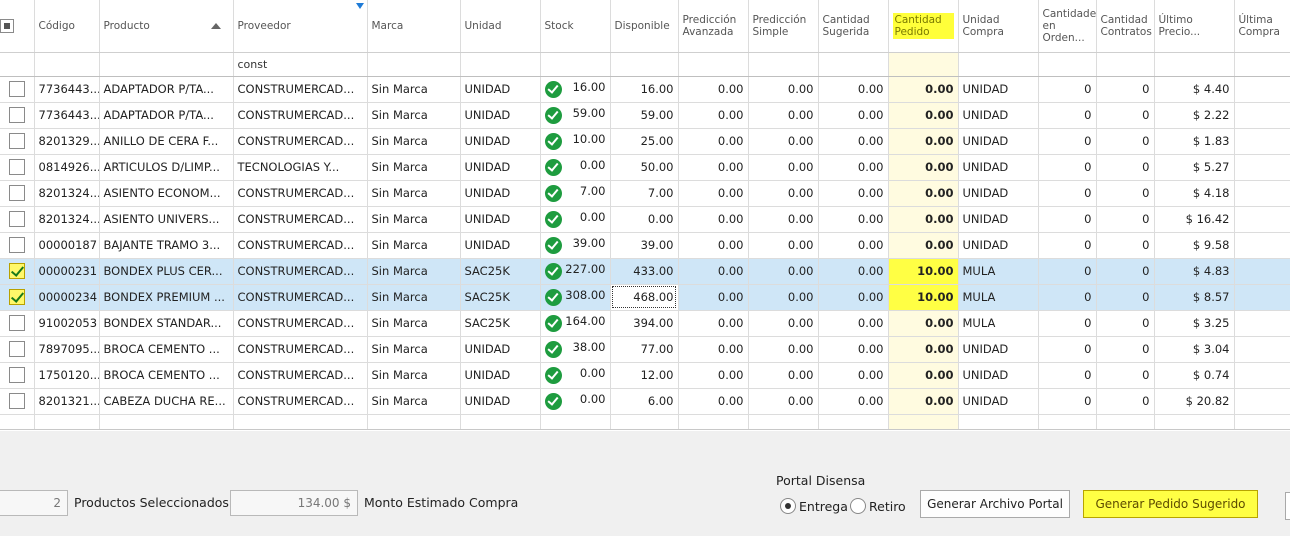  Describe the element at coordinates (67, 323) in the screenshot. I see `cell-codigo: 91002053` at that location.